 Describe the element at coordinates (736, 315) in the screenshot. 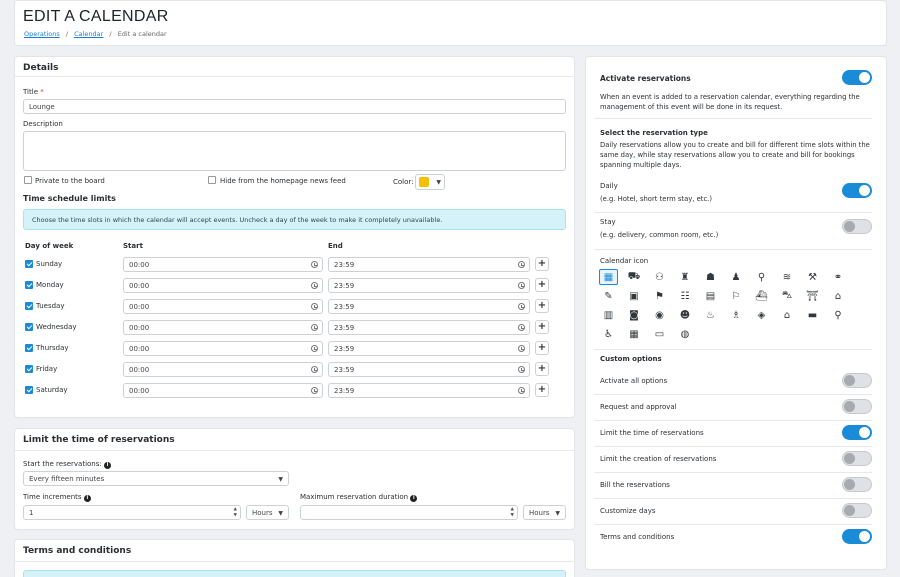

I see `birthday-cake-icon: ♗` at that location.